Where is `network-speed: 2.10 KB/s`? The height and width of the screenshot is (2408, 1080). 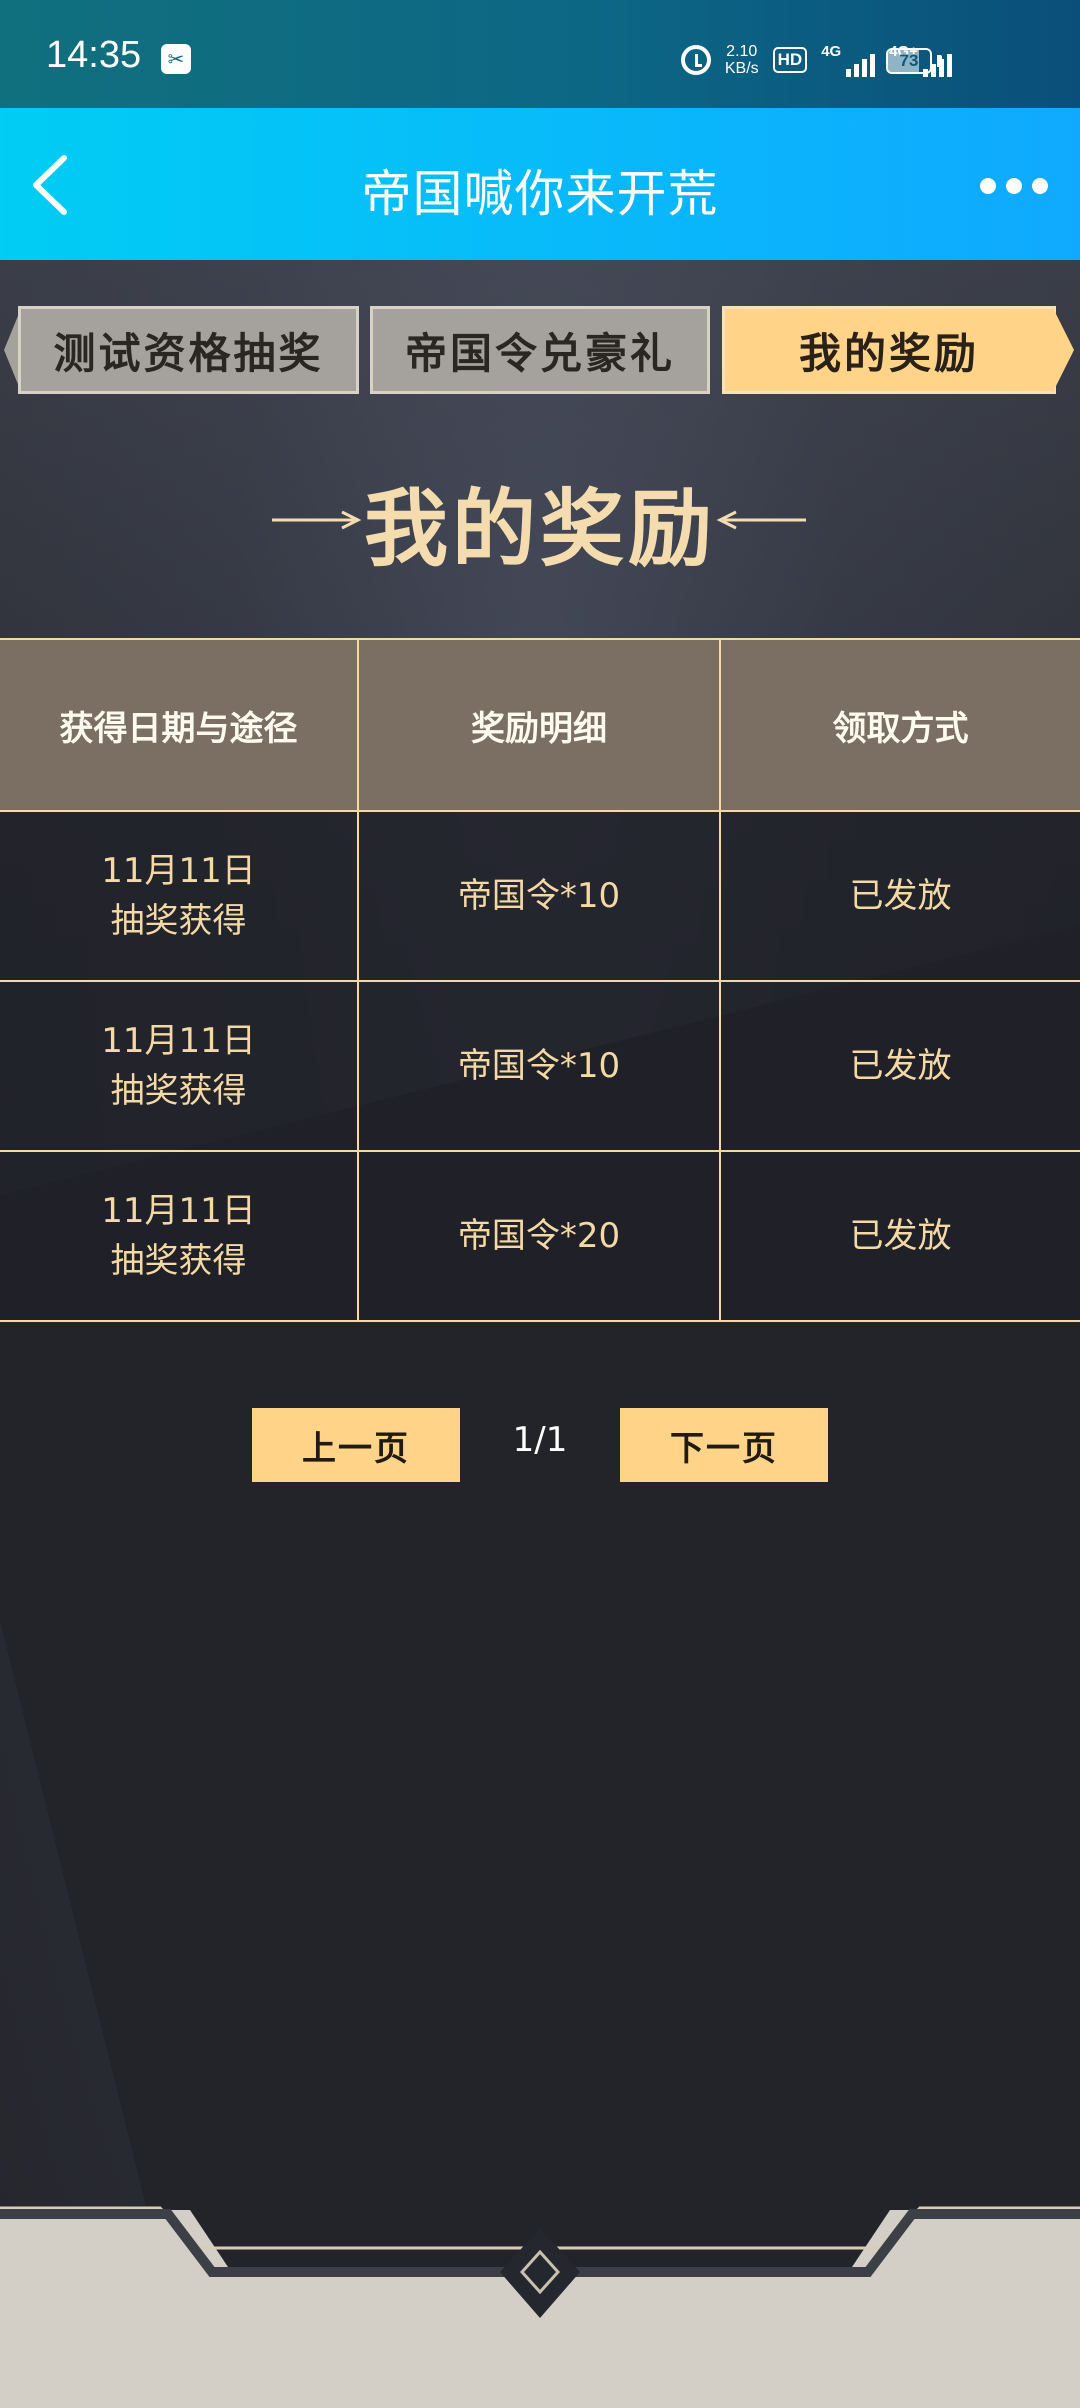 network-speed: 2.10 KB/s is located at coordinates (742, 60).